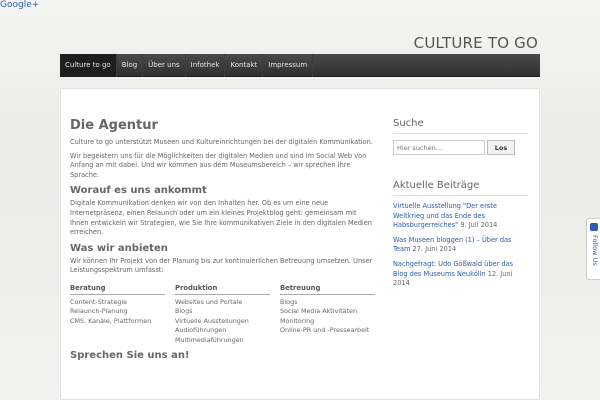 The image size is (600, 400). Describe the element at coordinates (119, 248) in the screenshot. I see `section-heading: Was wir anbieten` at that location.